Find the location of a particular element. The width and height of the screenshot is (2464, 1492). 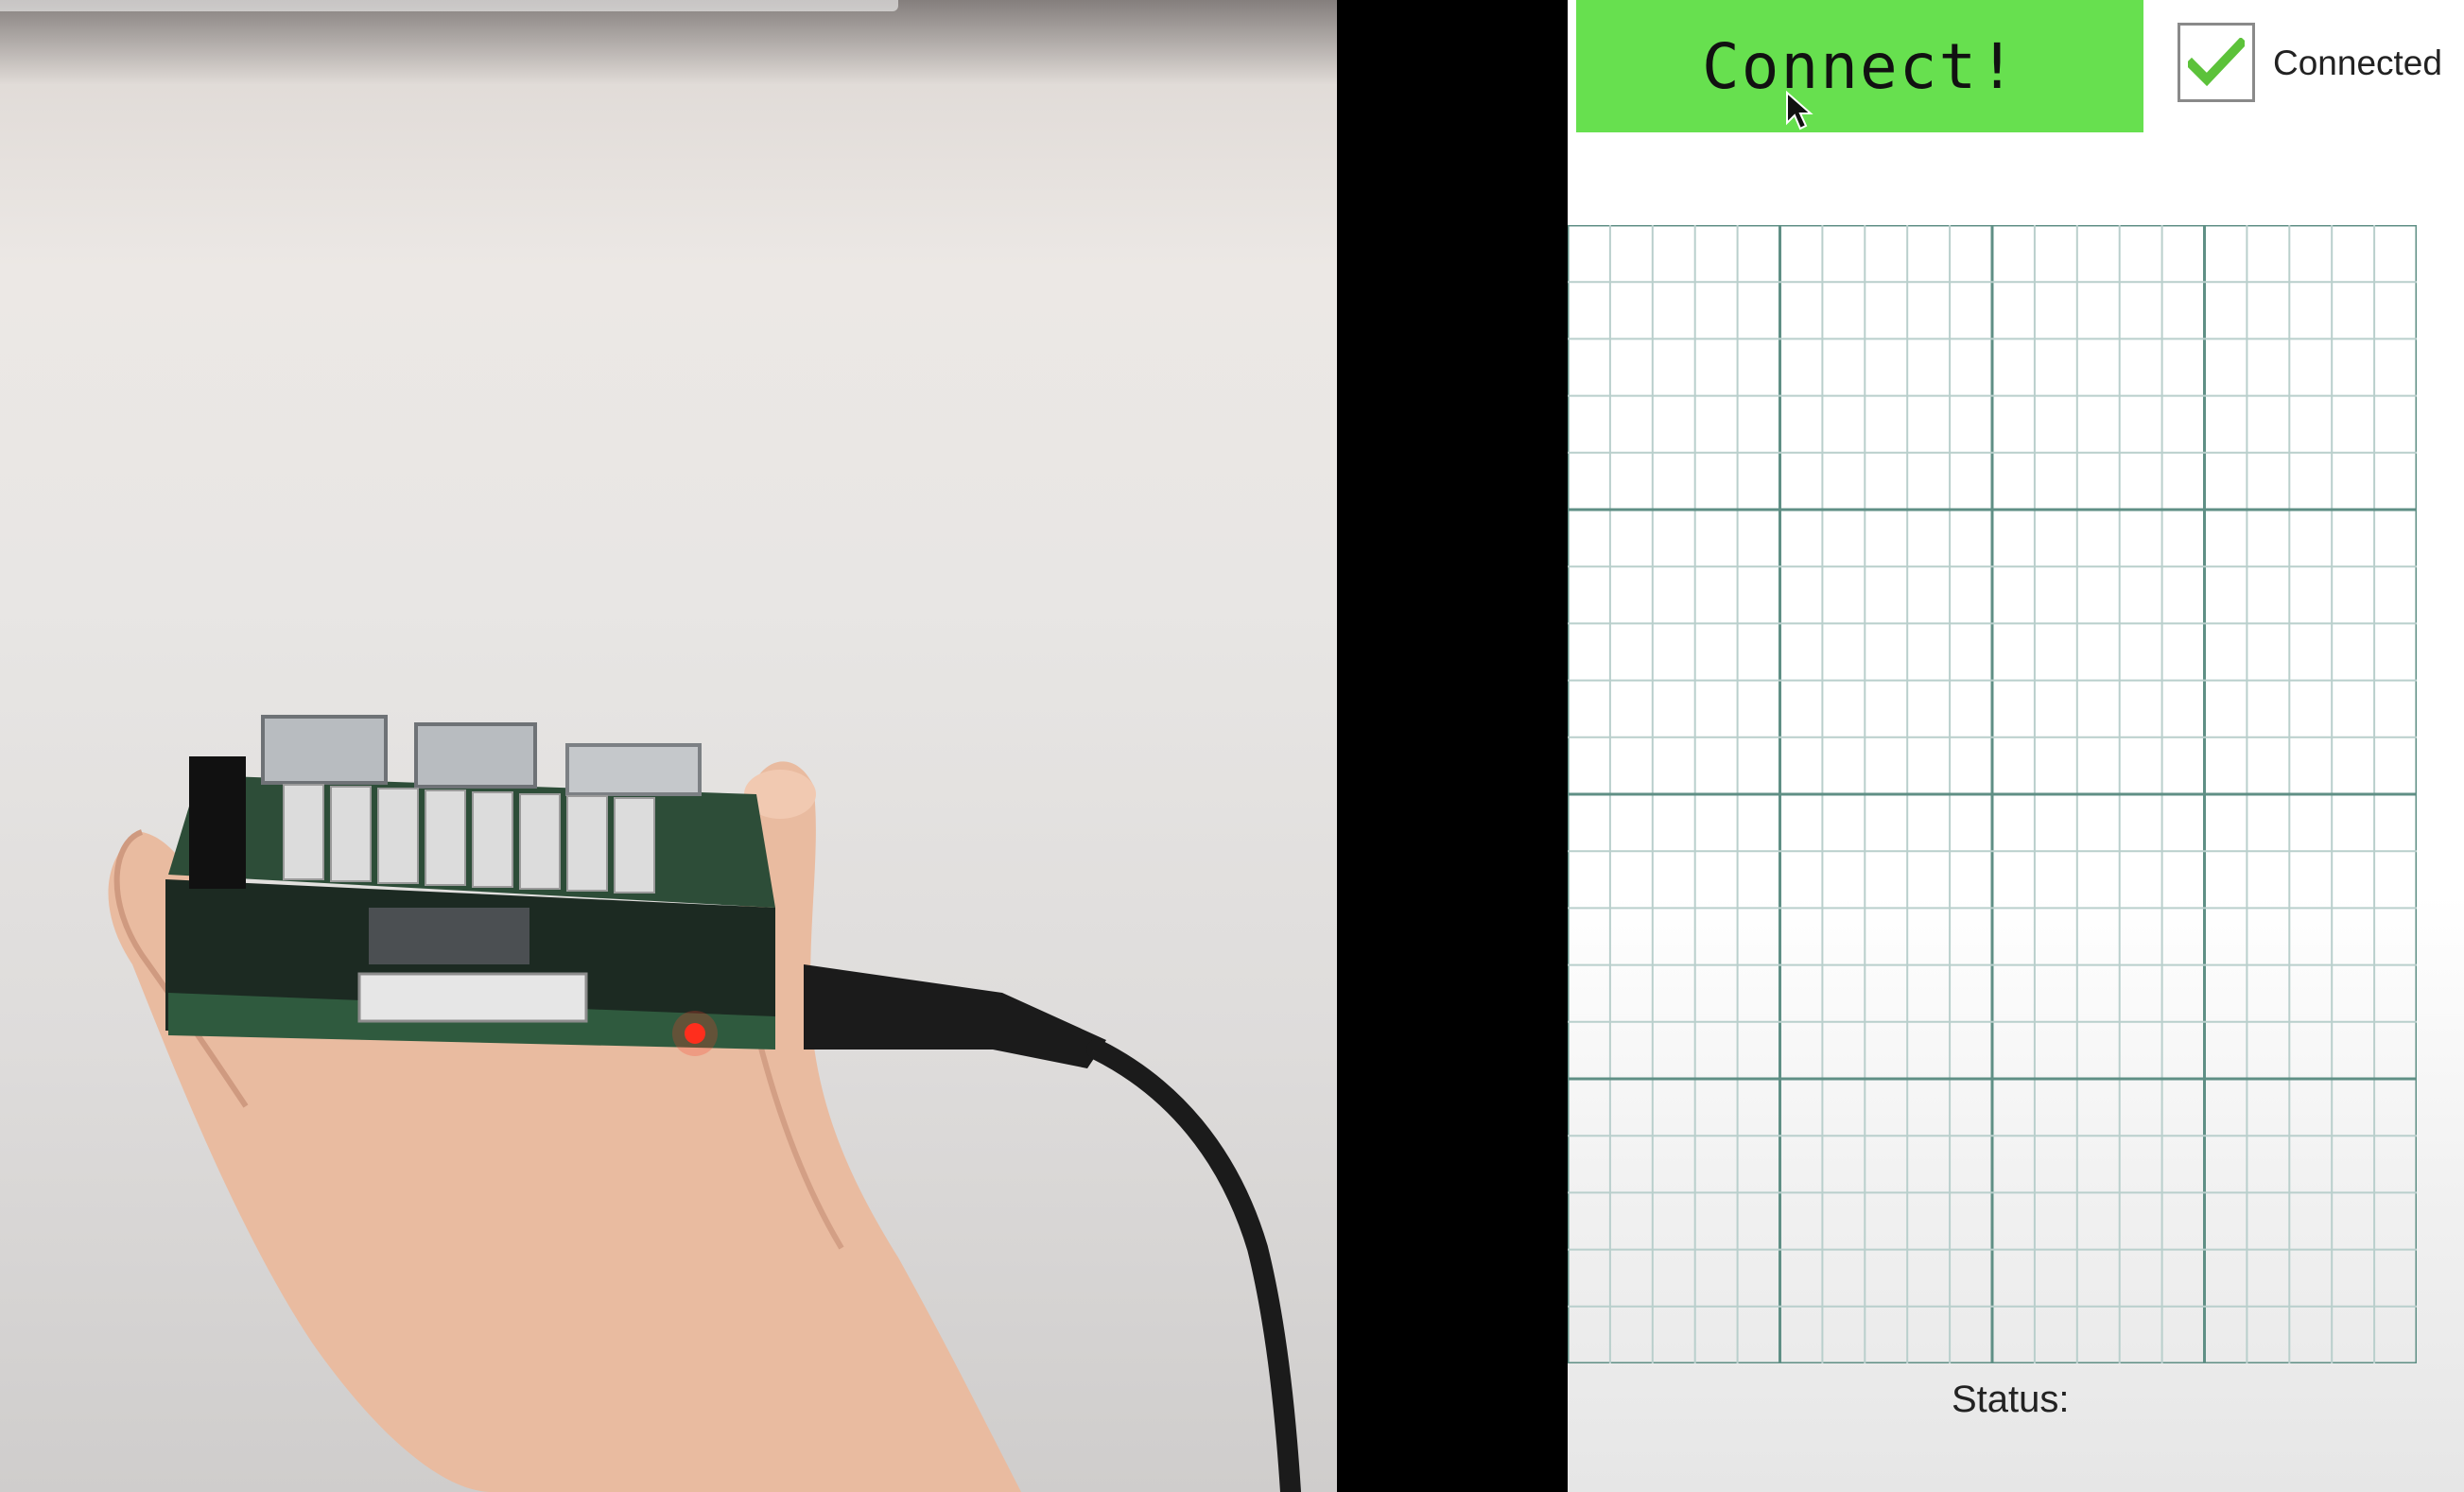

connected-checkbox is located at coordinates (2216, 62).